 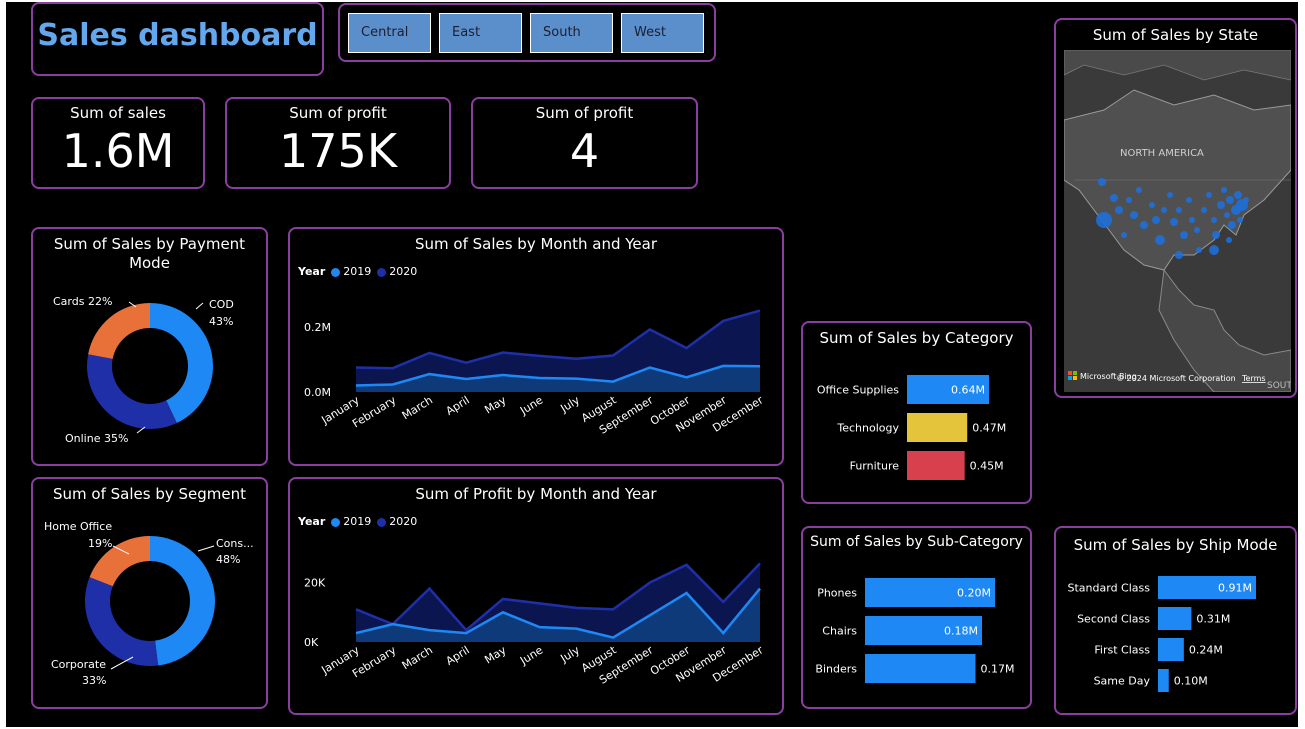 What do you see at coordinates (1279, 386) in the screenshot?
I see `map-partial-label: SOUT` at bounding box center [1279, 386].